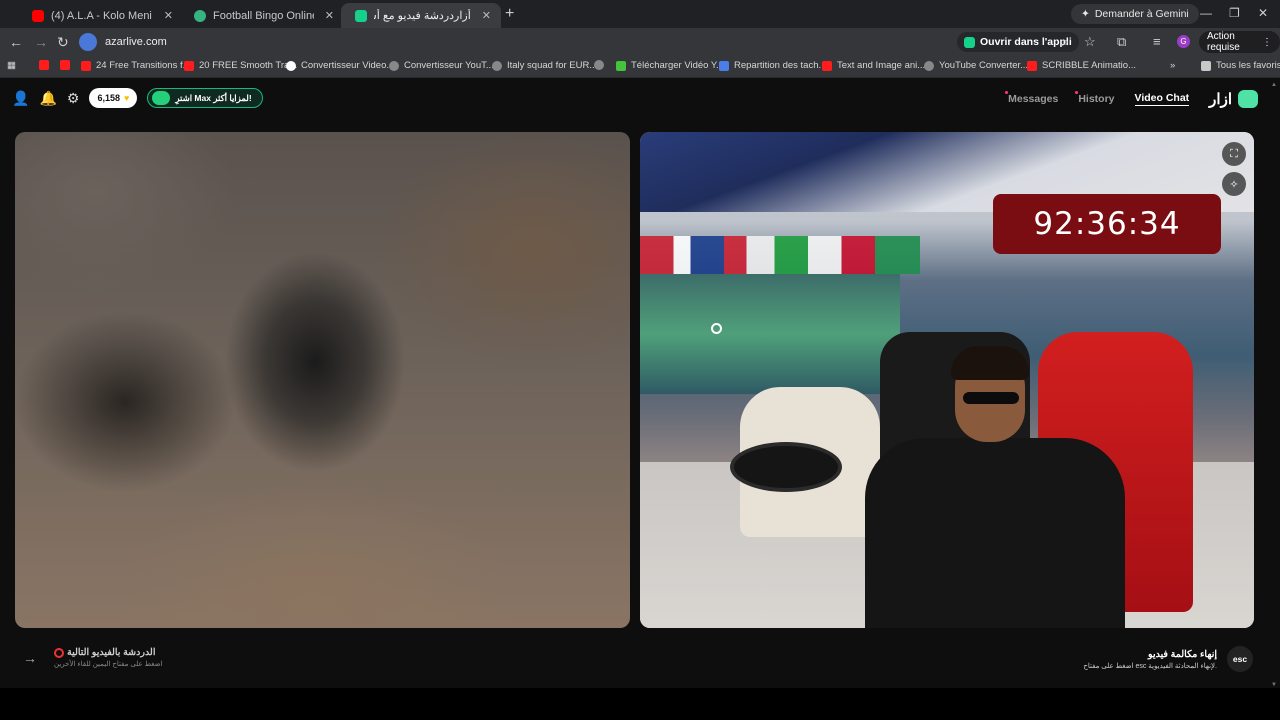 Image resolution: width=1280 pixels, height=720 pixels. I want to click on media-icon: ≡, so click(1157, 41).